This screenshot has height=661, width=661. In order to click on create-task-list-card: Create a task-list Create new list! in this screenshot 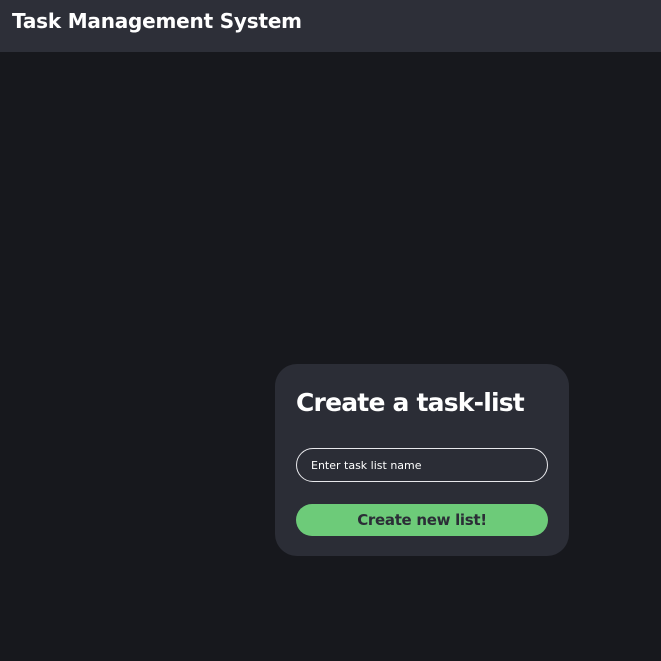, I will do `click(422, 460)`.